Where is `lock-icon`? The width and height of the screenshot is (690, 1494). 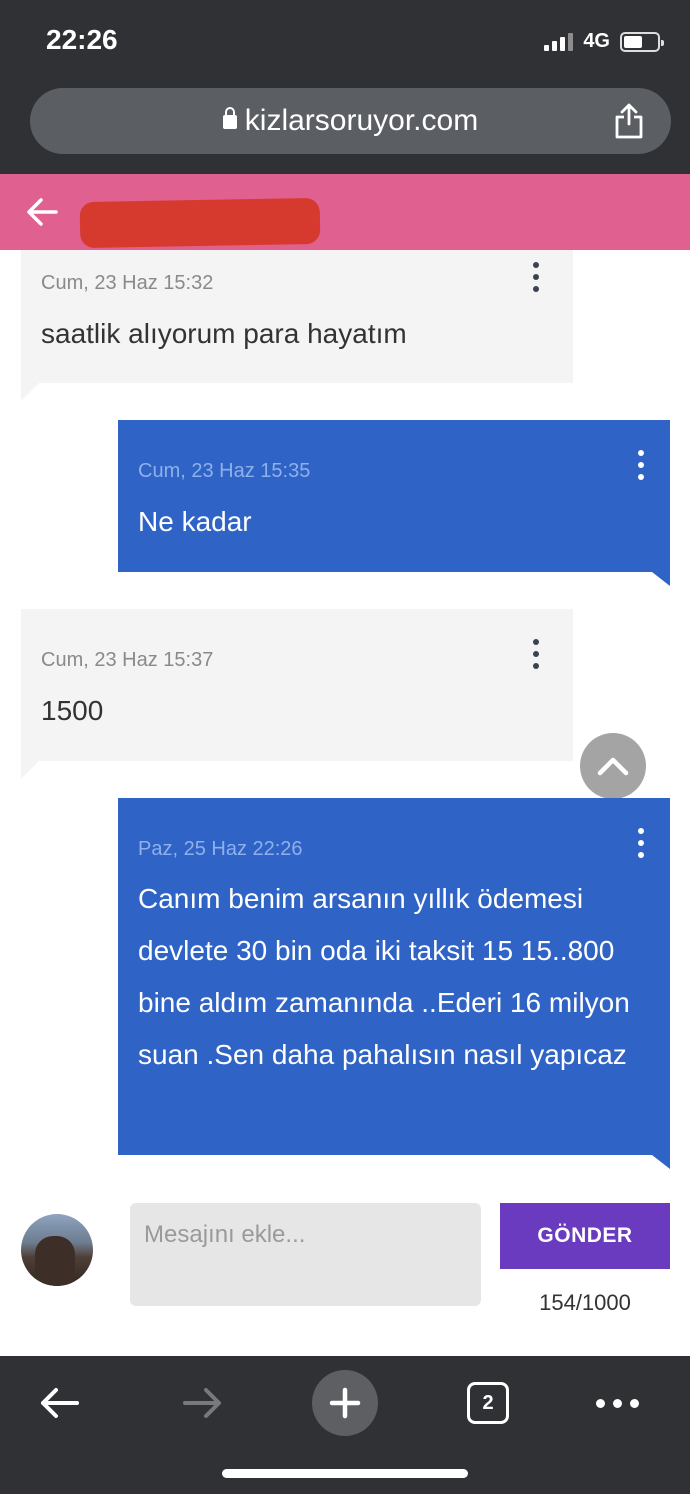 lock-icon is located at coordinates (229, 118).